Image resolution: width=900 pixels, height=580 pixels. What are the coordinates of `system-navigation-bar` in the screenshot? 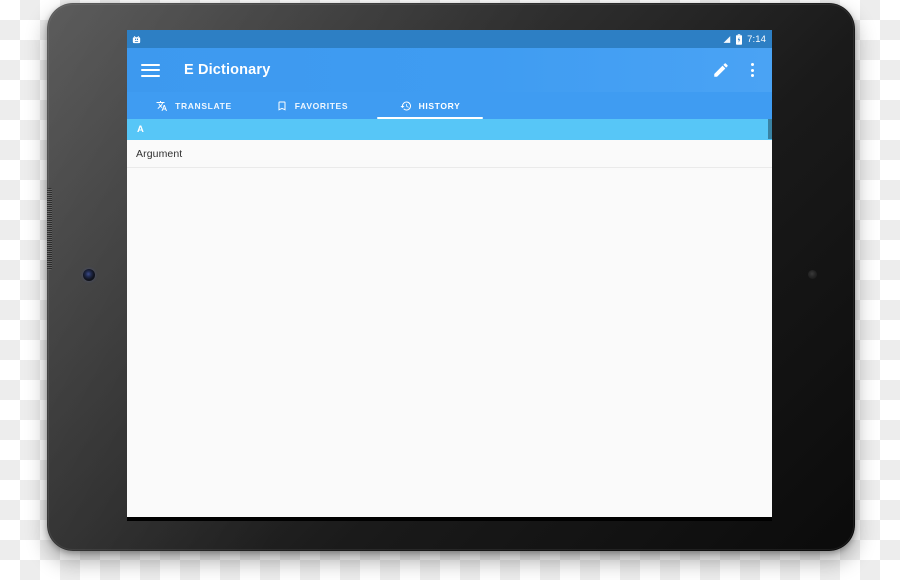 It's located at (449, 519).